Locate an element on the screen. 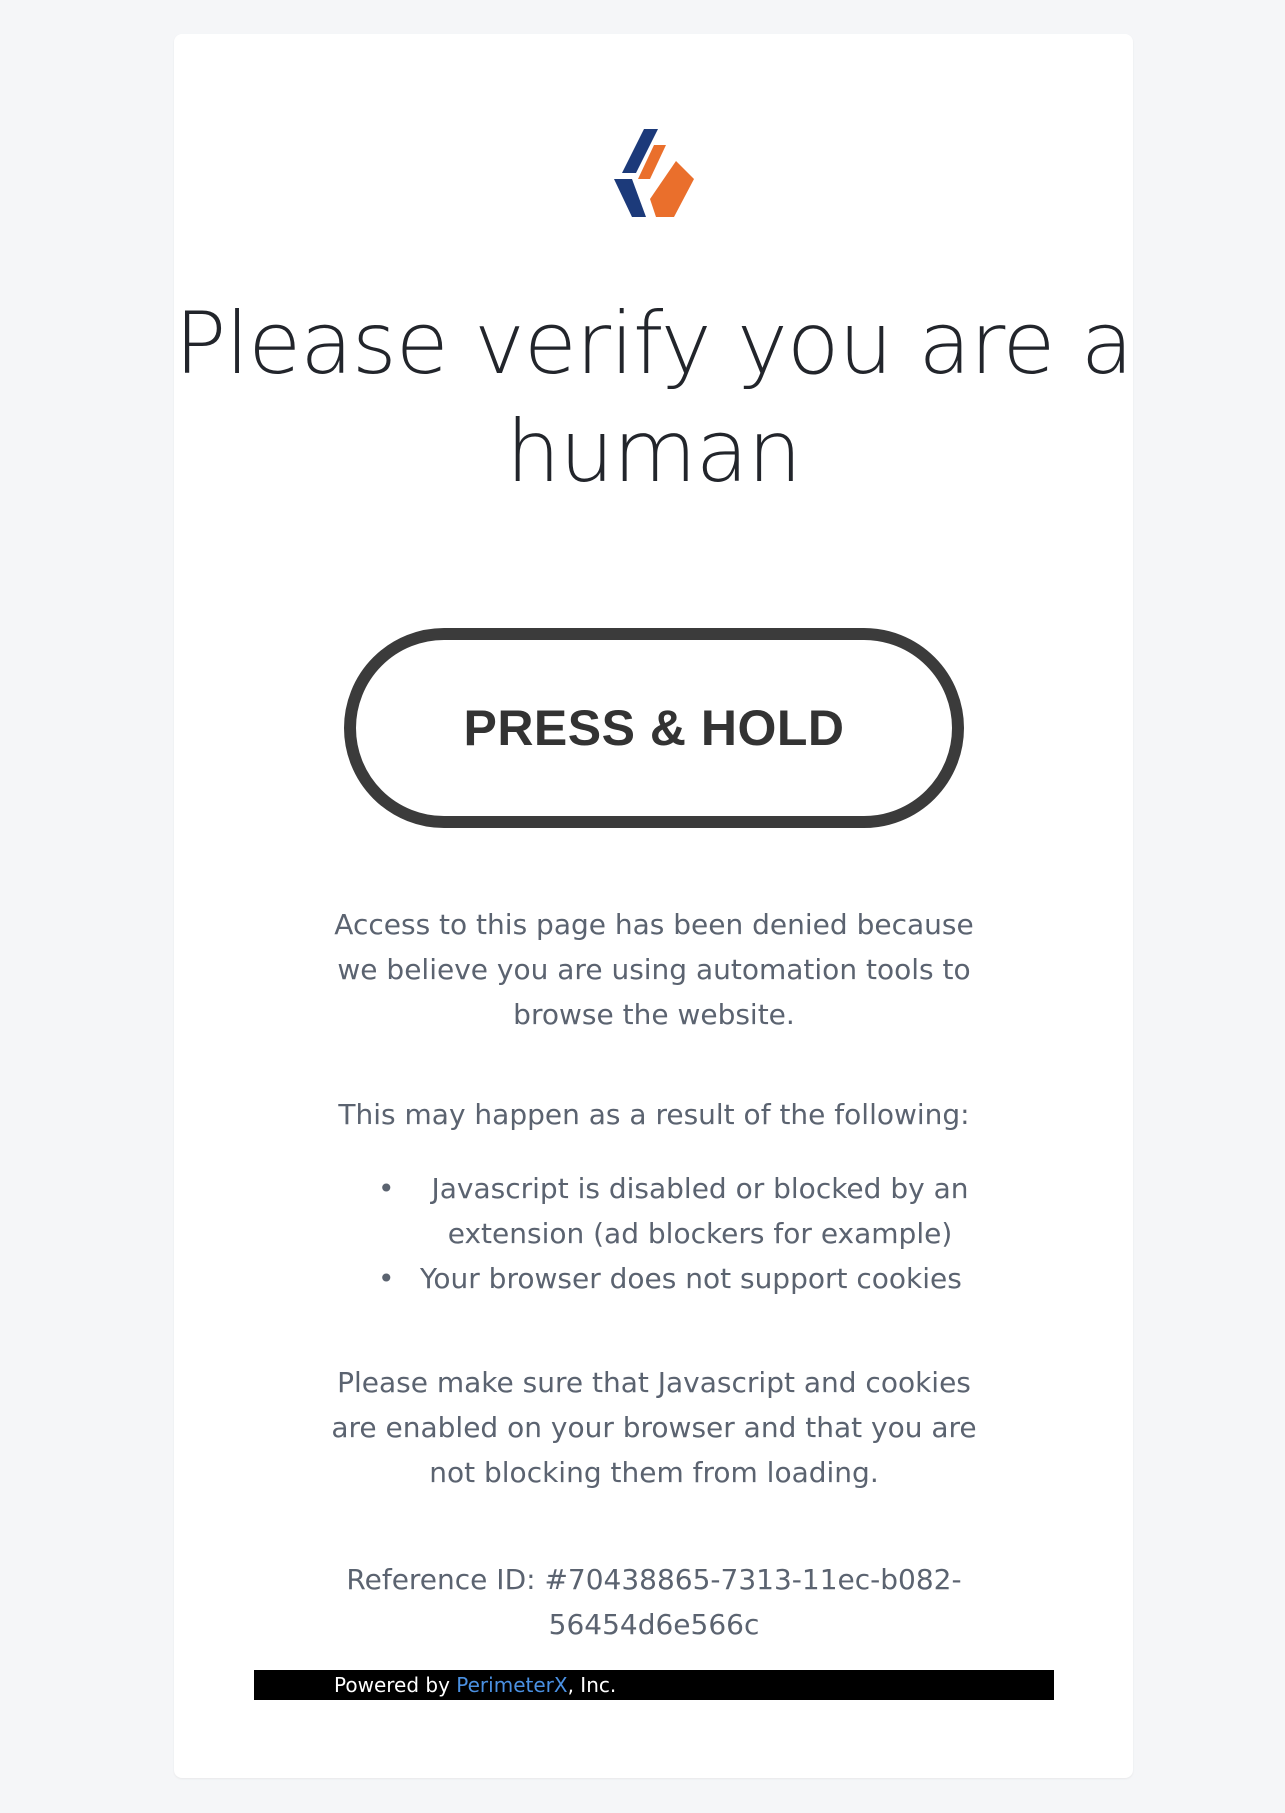 The height and width of the screenshot is (1813, 1285). press-and-hold-label: PRESS & HOLD is located at coordinates (654, 728).